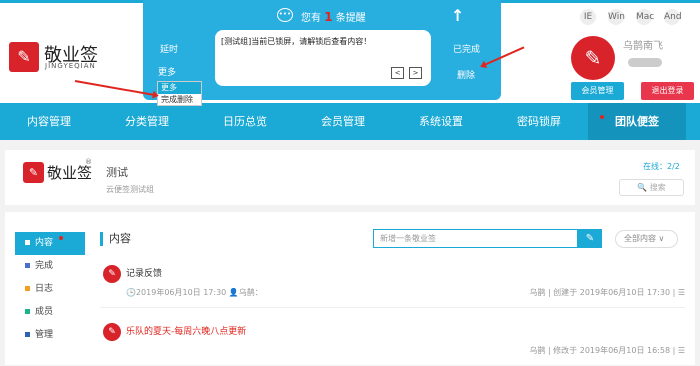 Image resolution: width=700 pixels, height=366 pixels. What do you see at coordinates (147, 121) in the screenshot?
I see `nav-category: 分类管理` at bounding box center [147, 121].